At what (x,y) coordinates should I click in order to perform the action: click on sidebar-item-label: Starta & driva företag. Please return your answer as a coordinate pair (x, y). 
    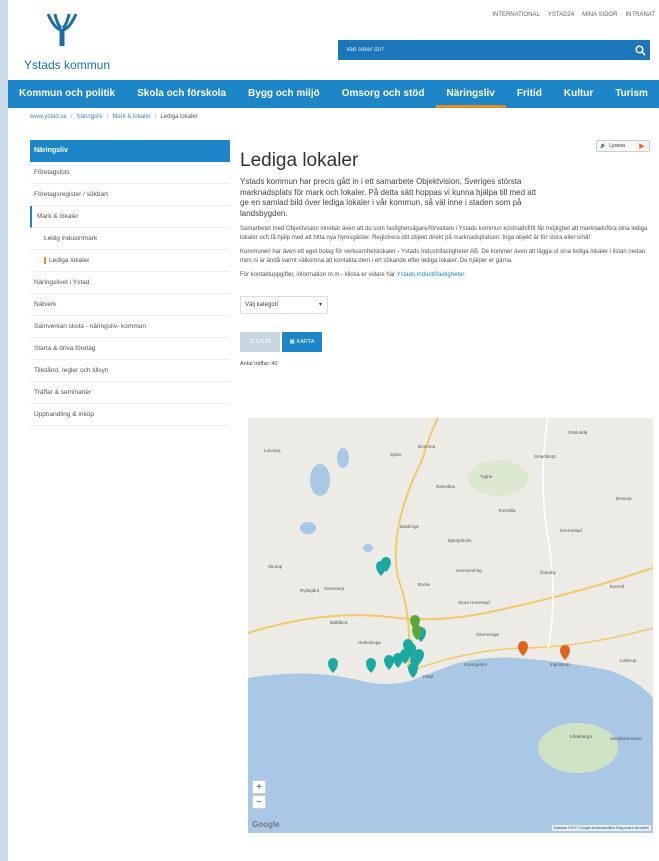
    Looking at the image, I should click on (65, 348).